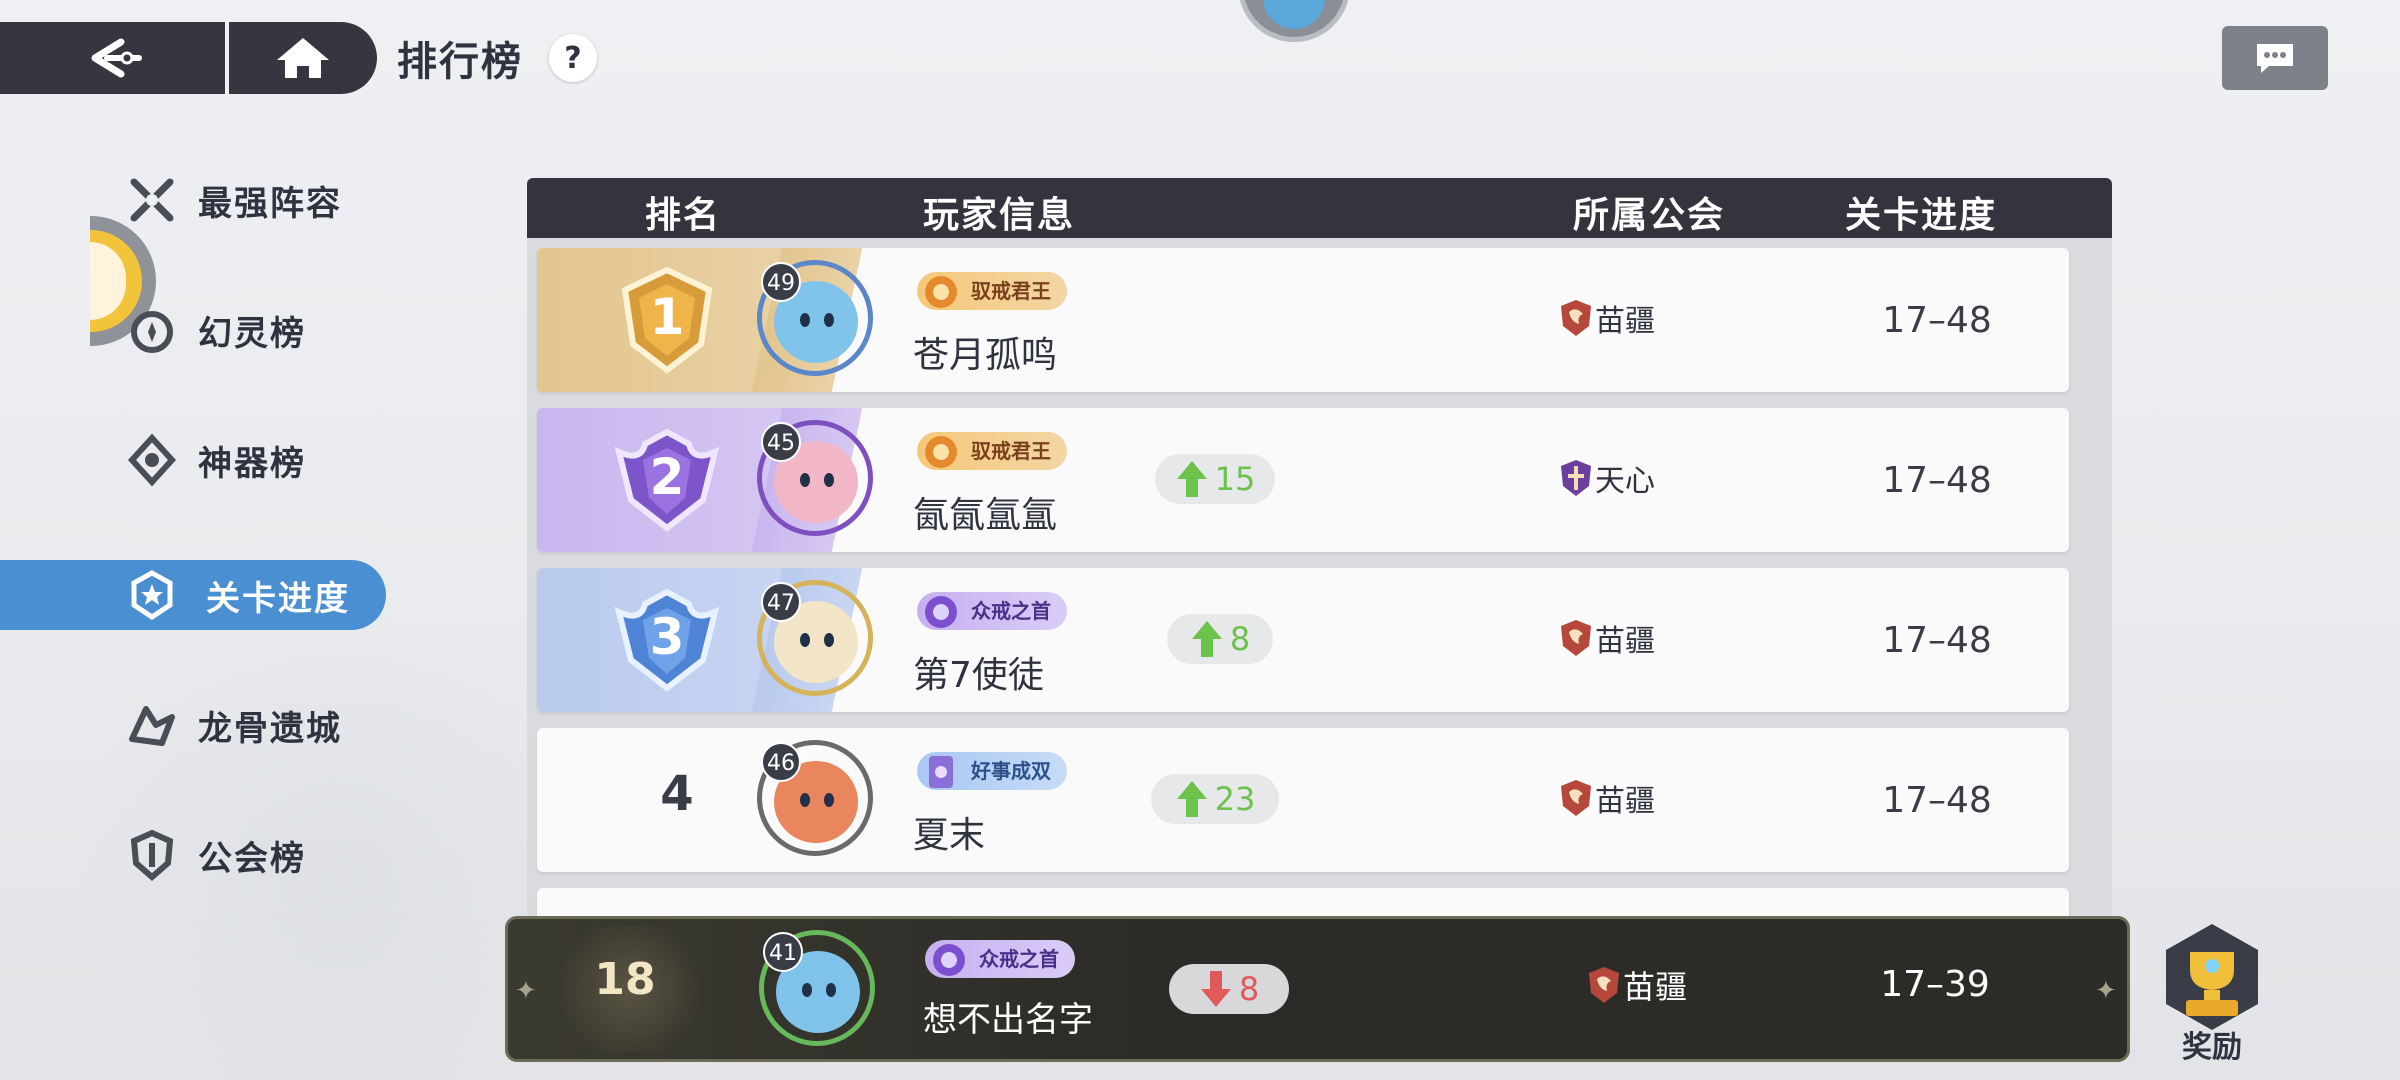 The width and height of the screenshot is (2400, 1080). I want to click on arrow-down-icon, so click(1215, 989).